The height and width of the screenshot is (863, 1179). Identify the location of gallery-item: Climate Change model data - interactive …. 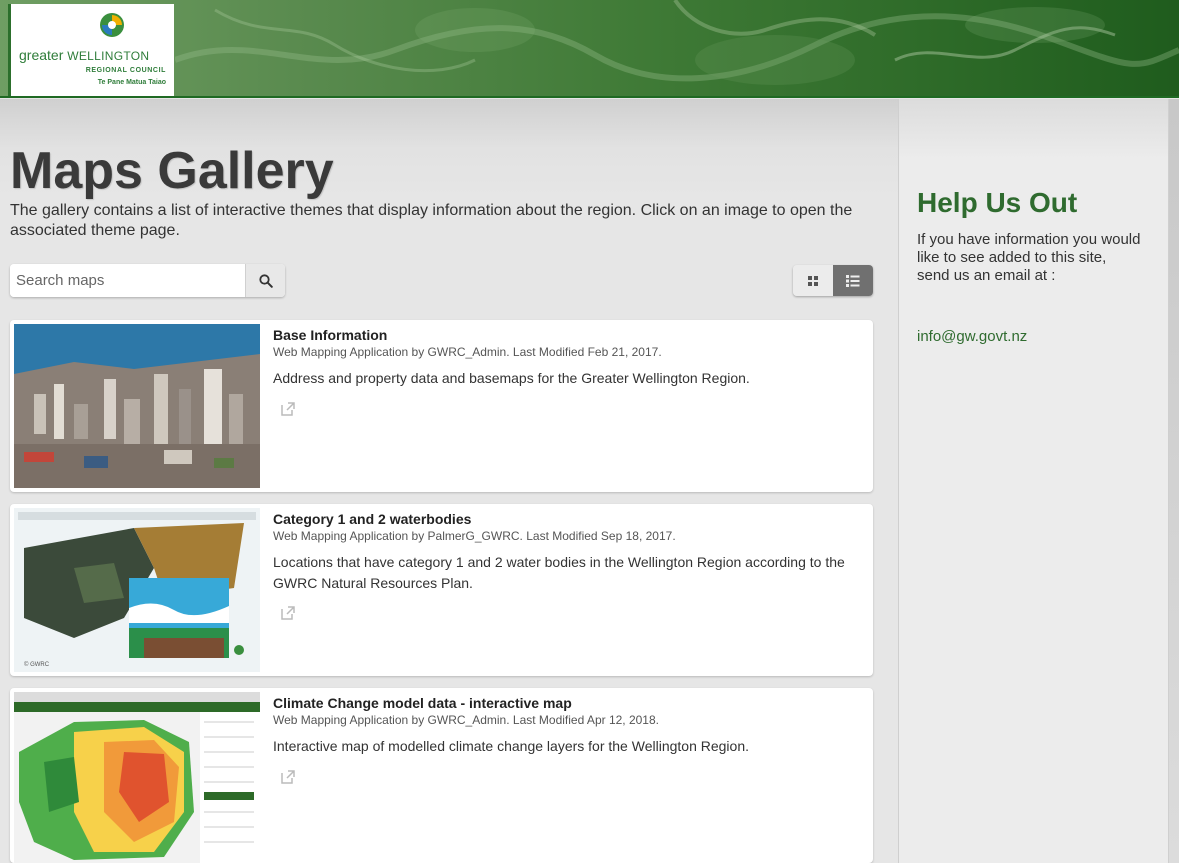
(441, 775).